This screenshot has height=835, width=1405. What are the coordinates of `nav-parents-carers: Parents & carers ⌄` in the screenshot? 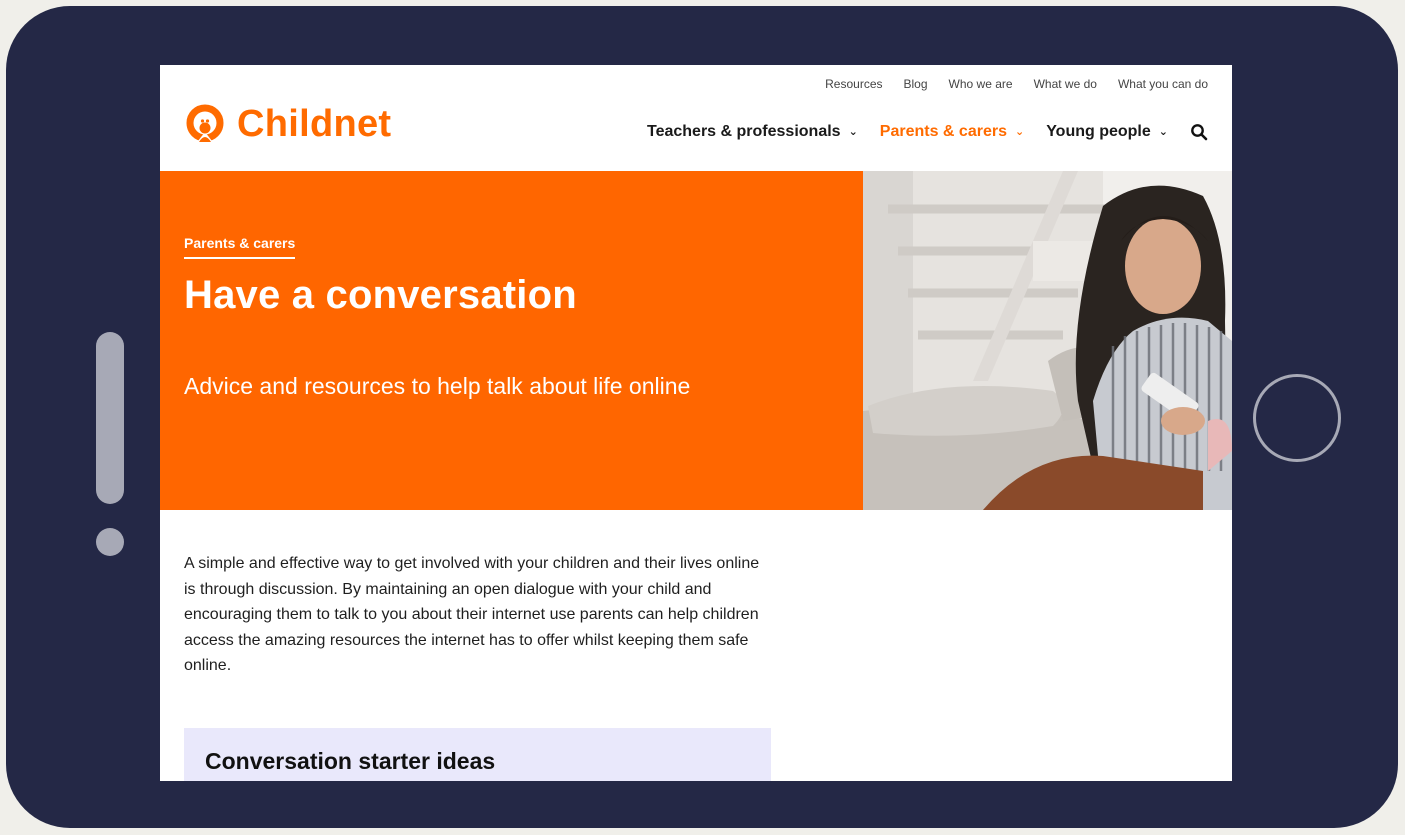 It's located at (952, 132).